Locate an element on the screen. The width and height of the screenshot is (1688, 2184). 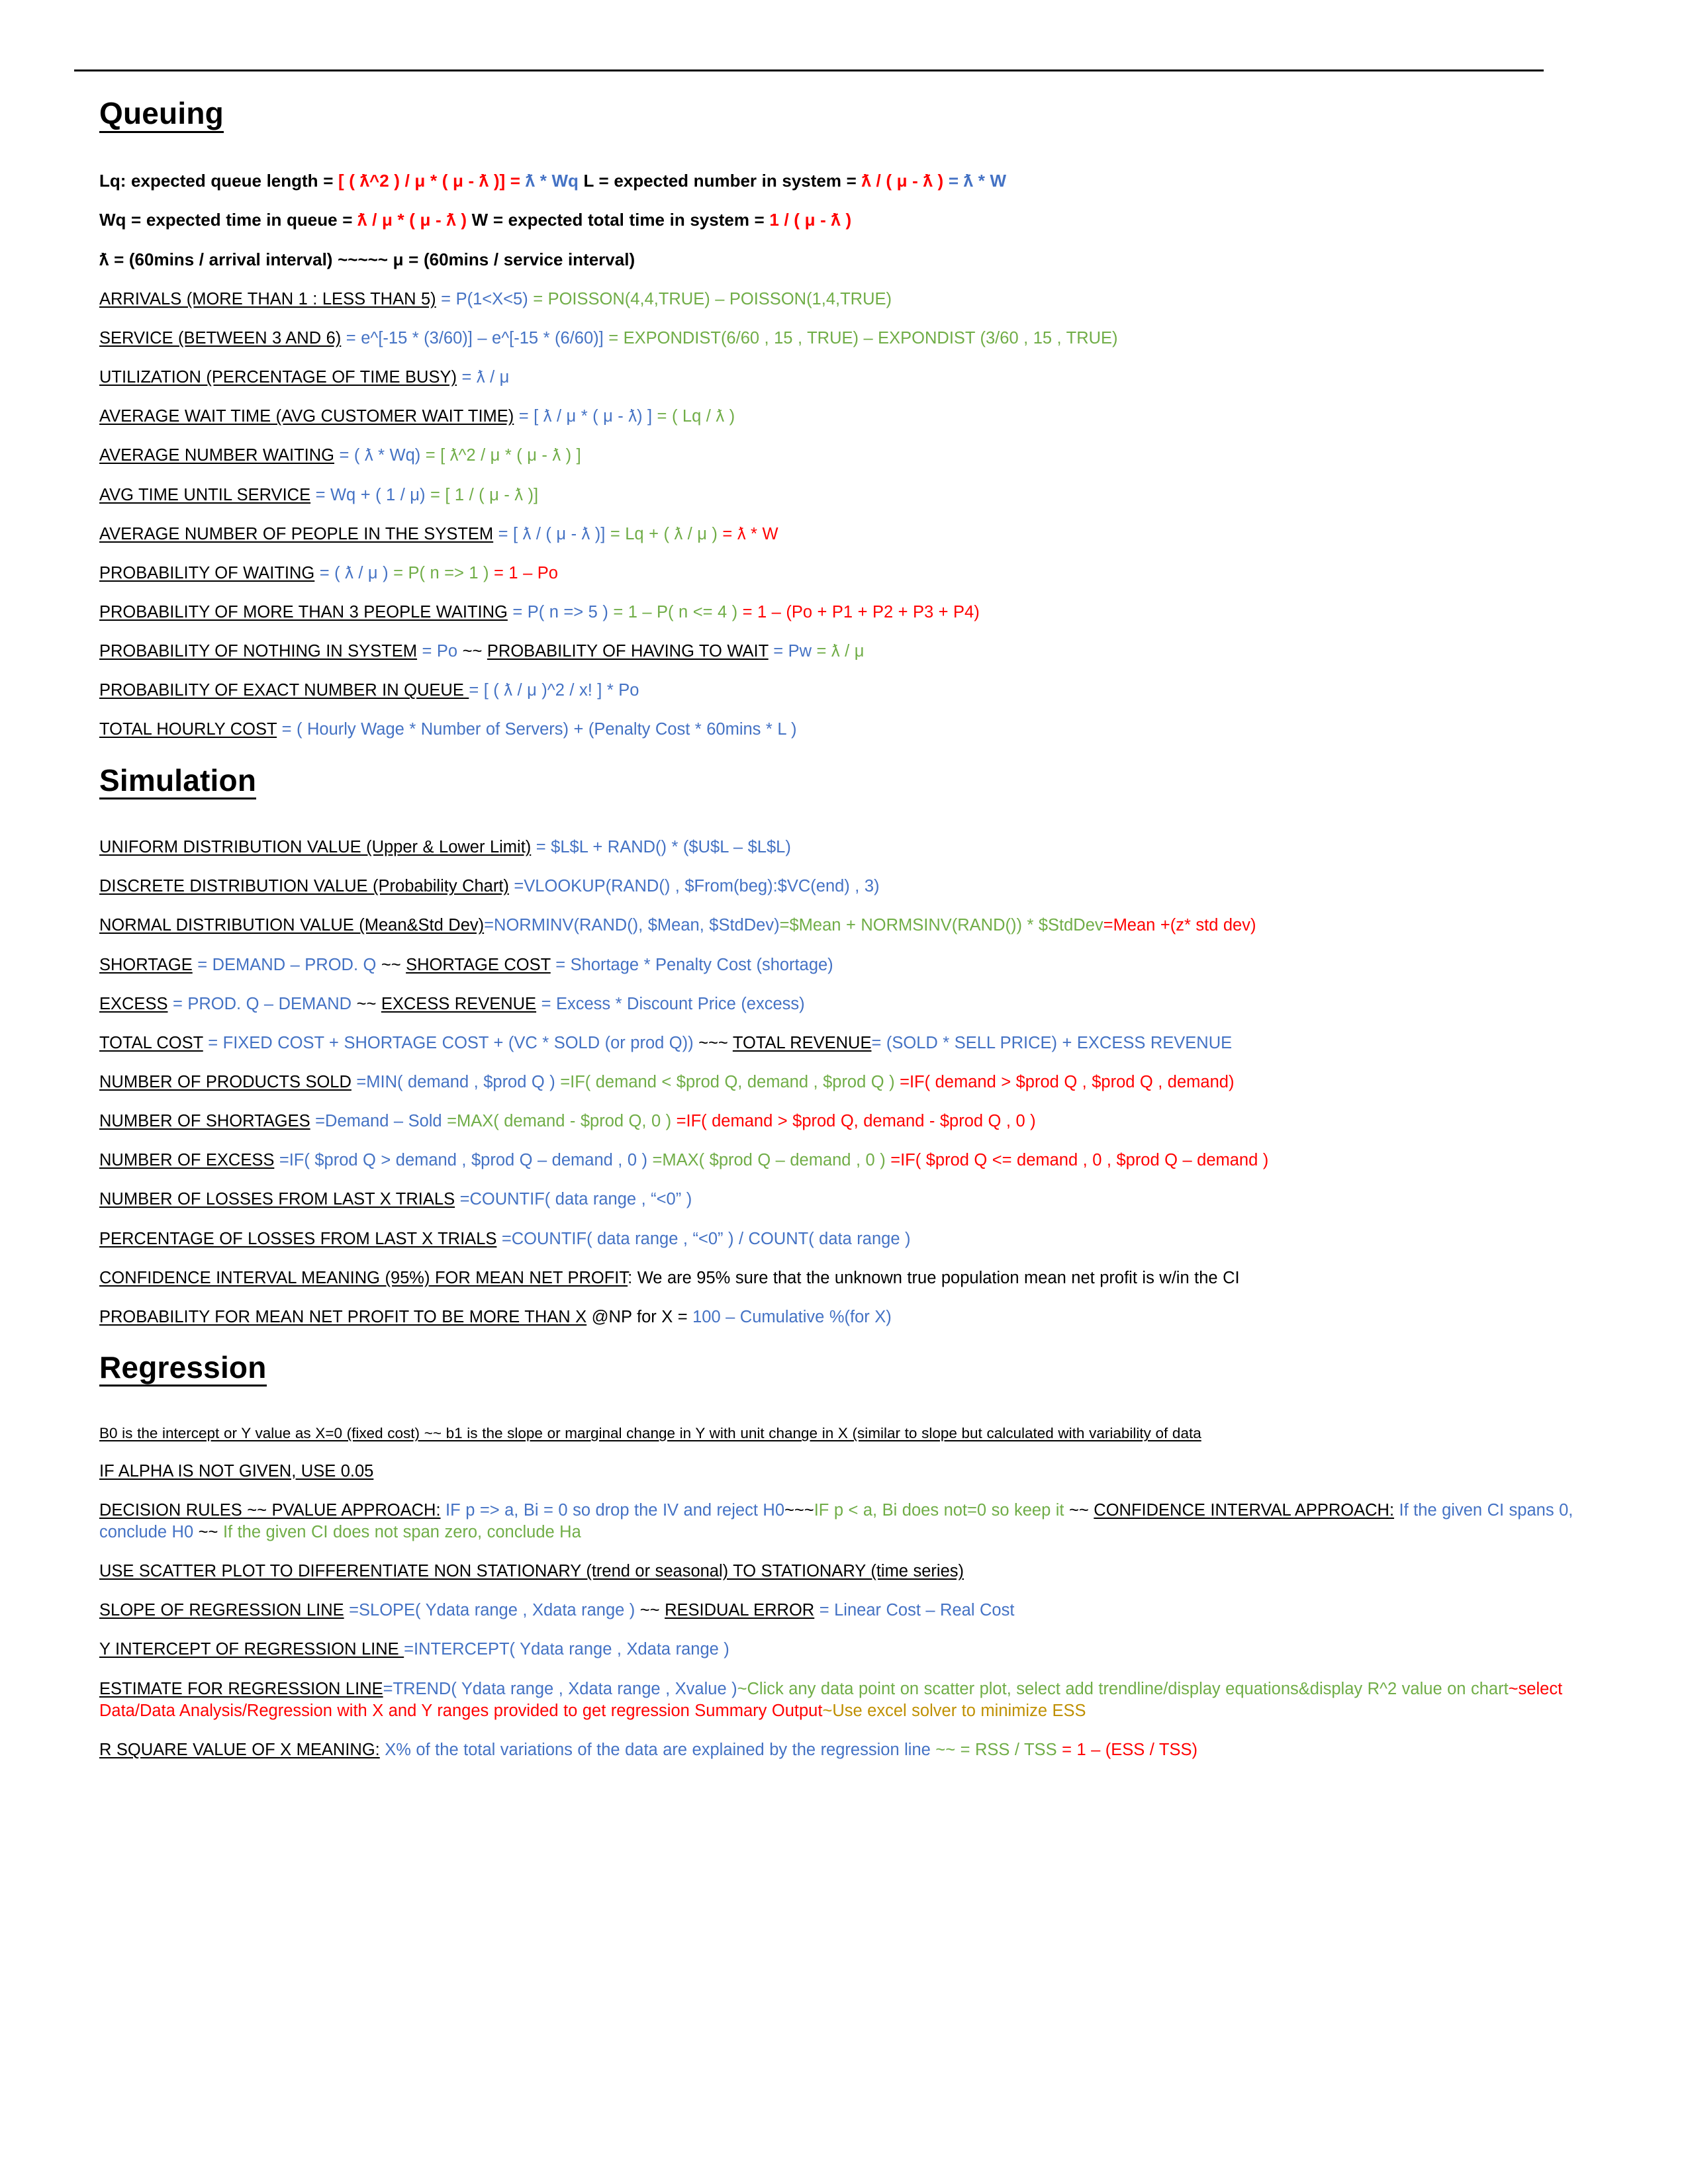
text-span: ( ƛ / μ ) is located at coordinates (361, 572).